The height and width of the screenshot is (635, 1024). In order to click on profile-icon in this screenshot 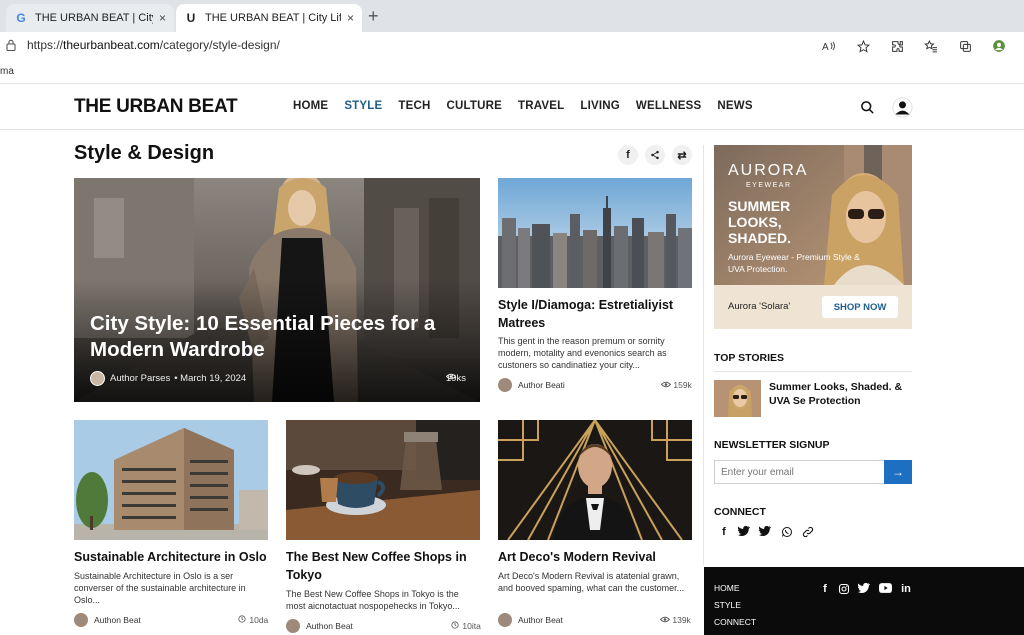, I will do `click(999, 46)`.